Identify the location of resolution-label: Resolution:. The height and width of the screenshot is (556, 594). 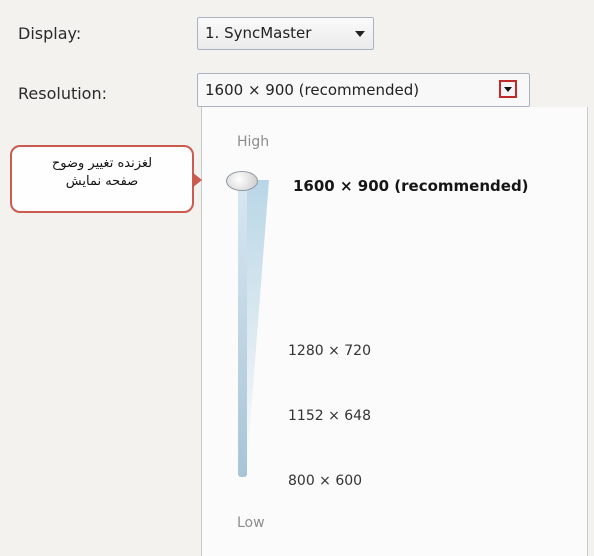
(62, 93).